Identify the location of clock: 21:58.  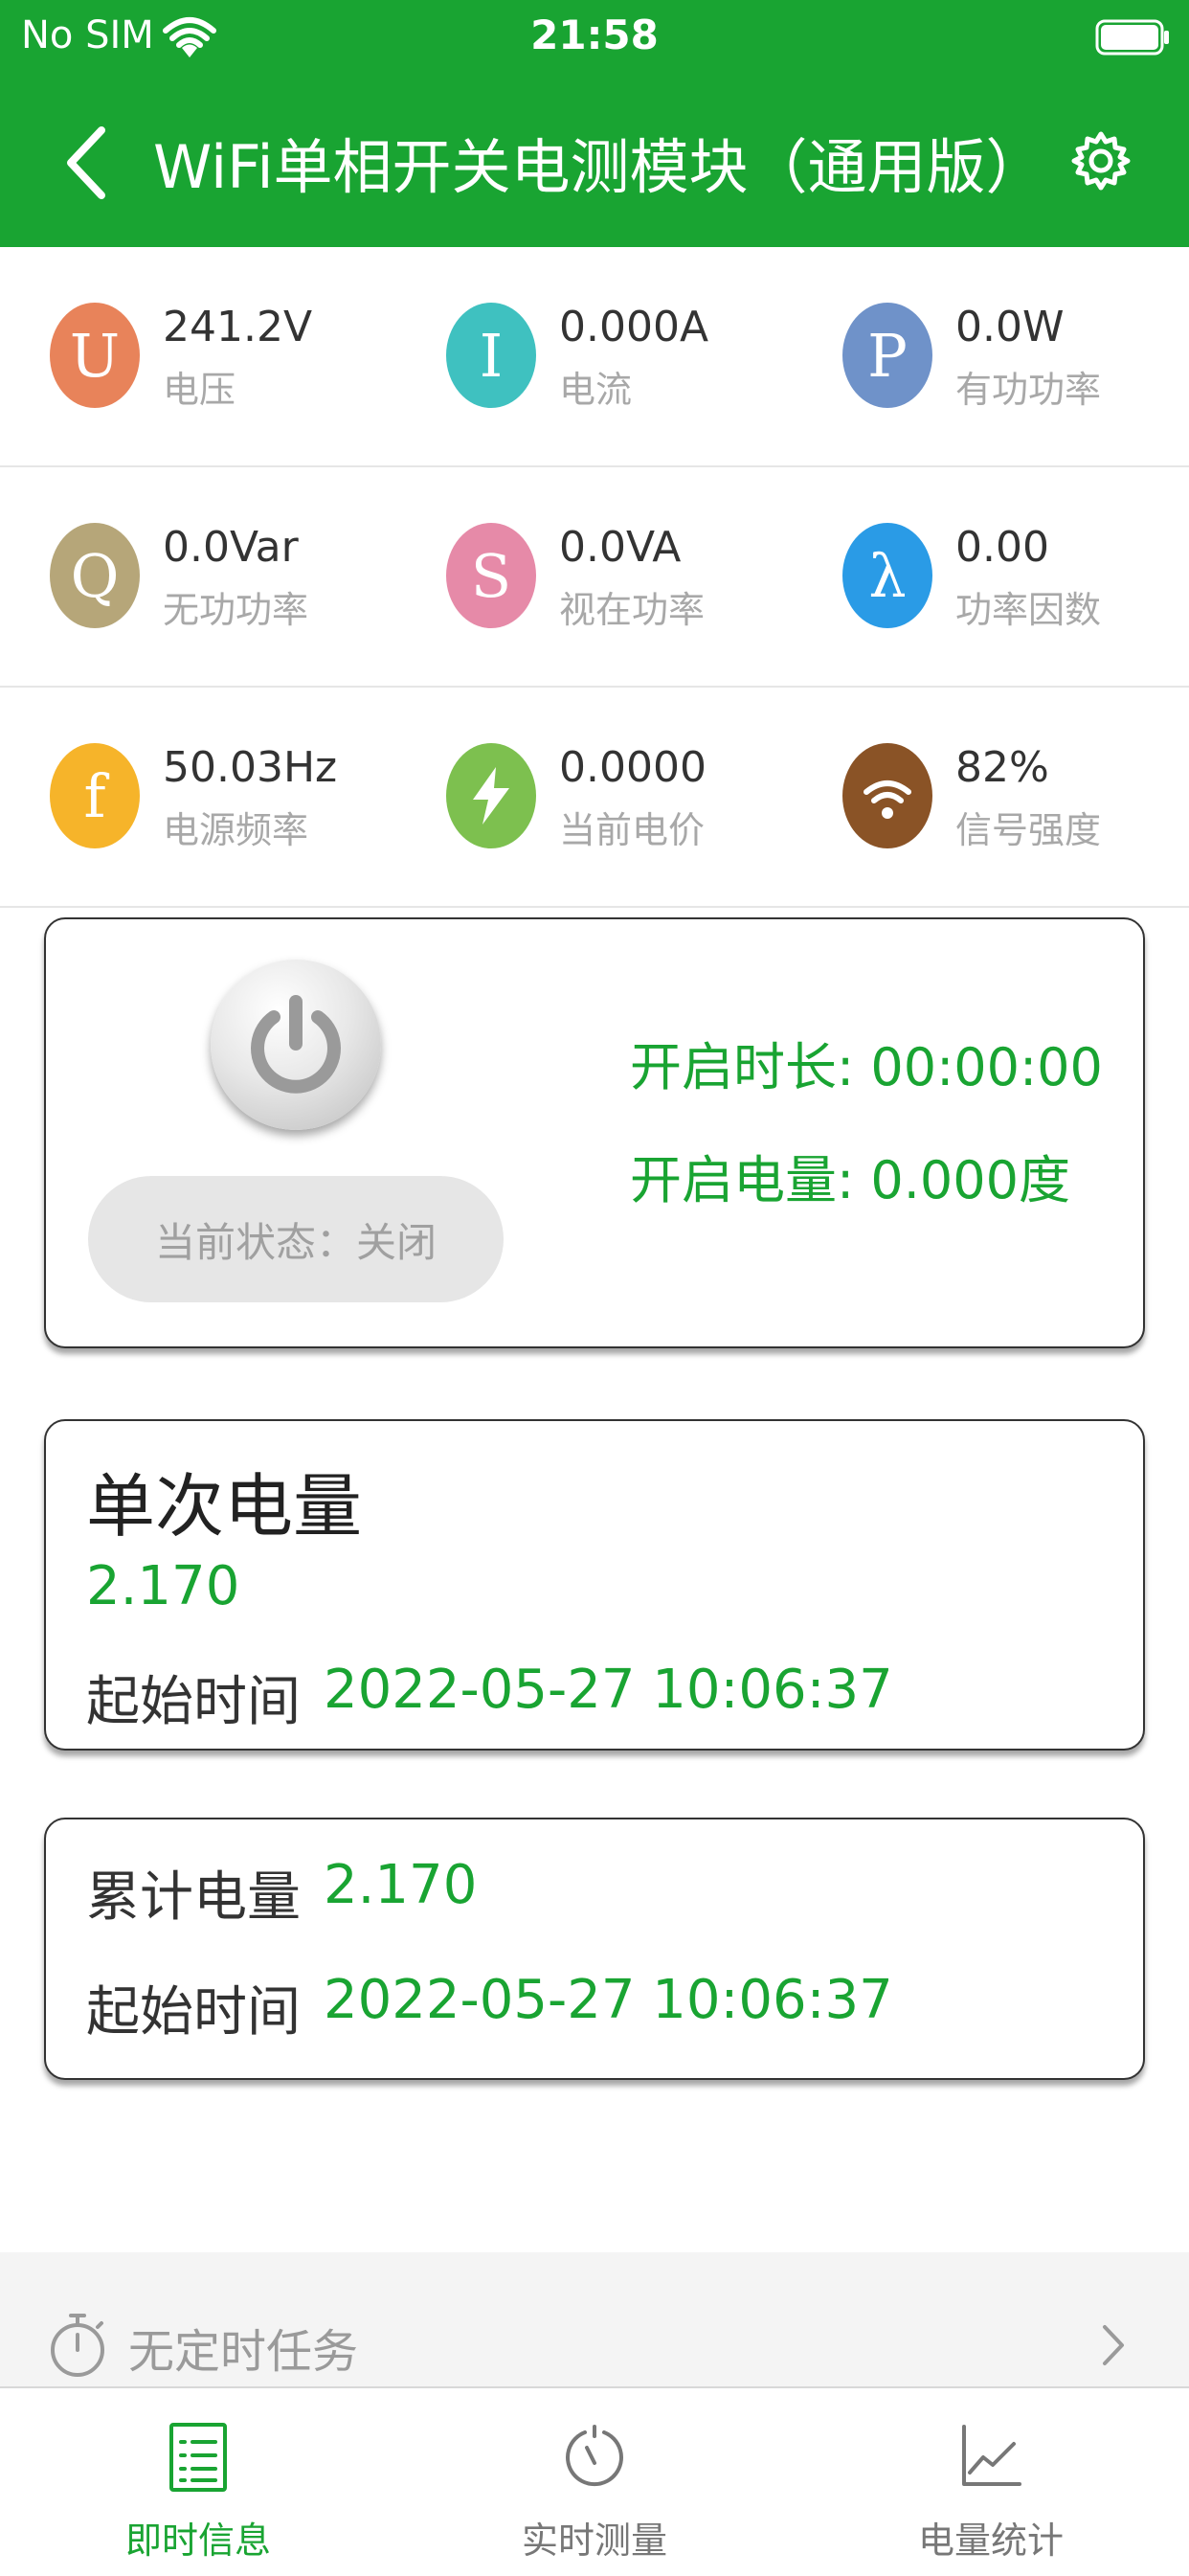
(594, 34).